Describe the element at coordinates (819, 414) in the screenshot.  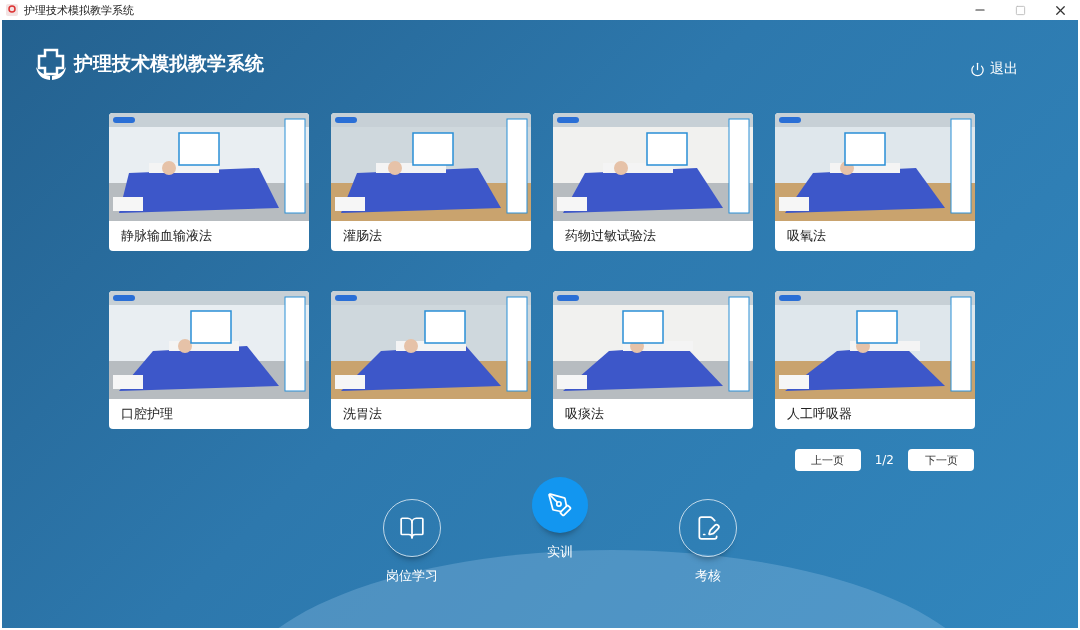
I see `card-title: 人工呼吸器` at that location.